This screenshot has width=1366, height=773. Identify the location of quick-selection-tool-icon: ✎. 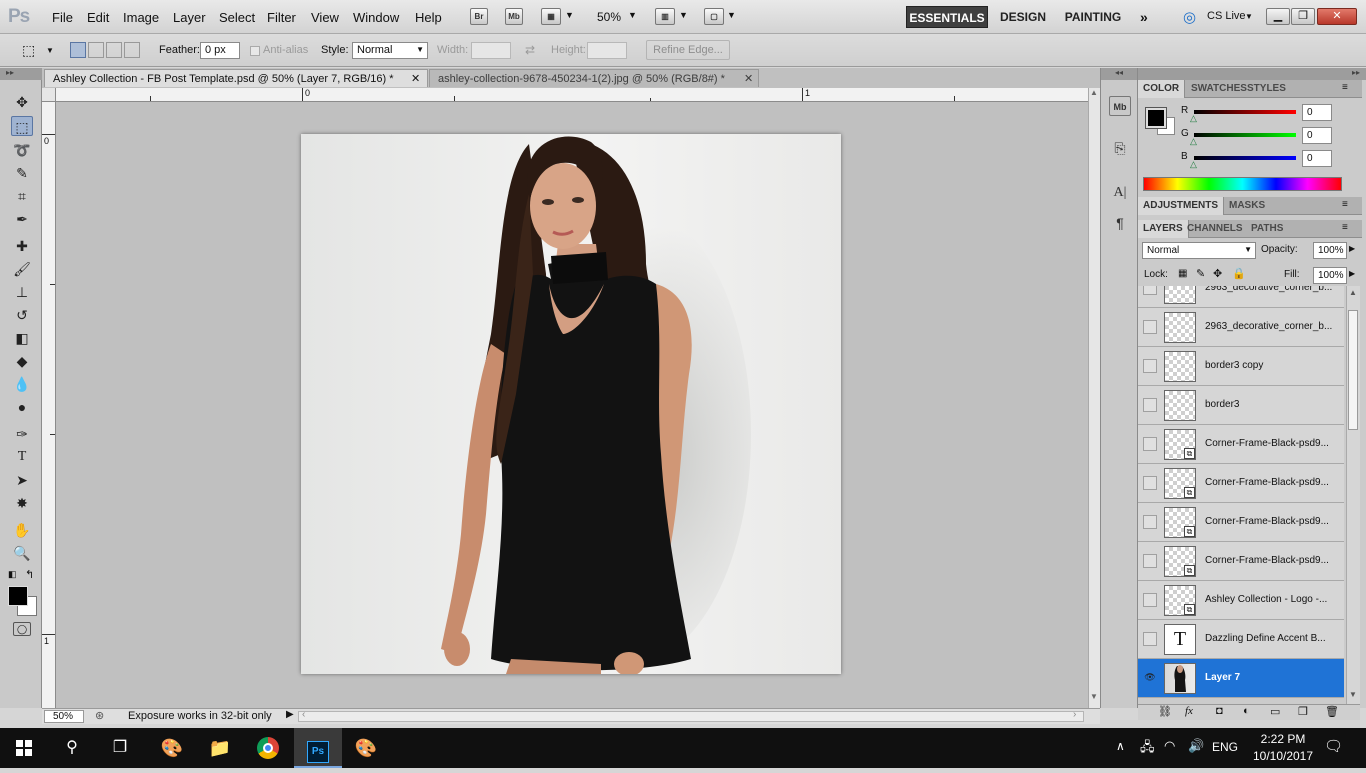
(22, 173).